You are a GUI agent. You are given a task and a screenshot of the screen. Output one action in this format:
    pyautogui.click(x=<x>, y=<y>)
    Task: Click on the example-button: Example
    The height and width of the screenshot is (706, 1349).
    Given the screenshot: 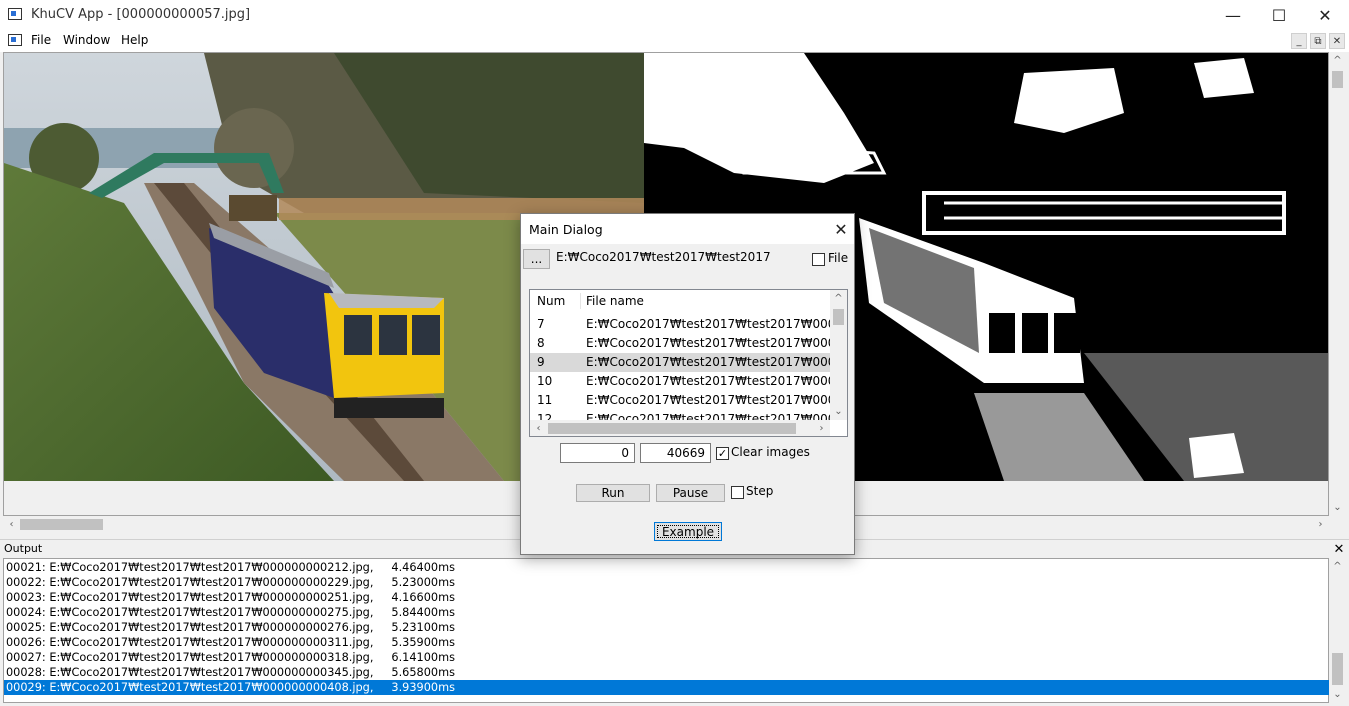 What is the action you would take?
    pyautogui.click(x=688, y=531)
    